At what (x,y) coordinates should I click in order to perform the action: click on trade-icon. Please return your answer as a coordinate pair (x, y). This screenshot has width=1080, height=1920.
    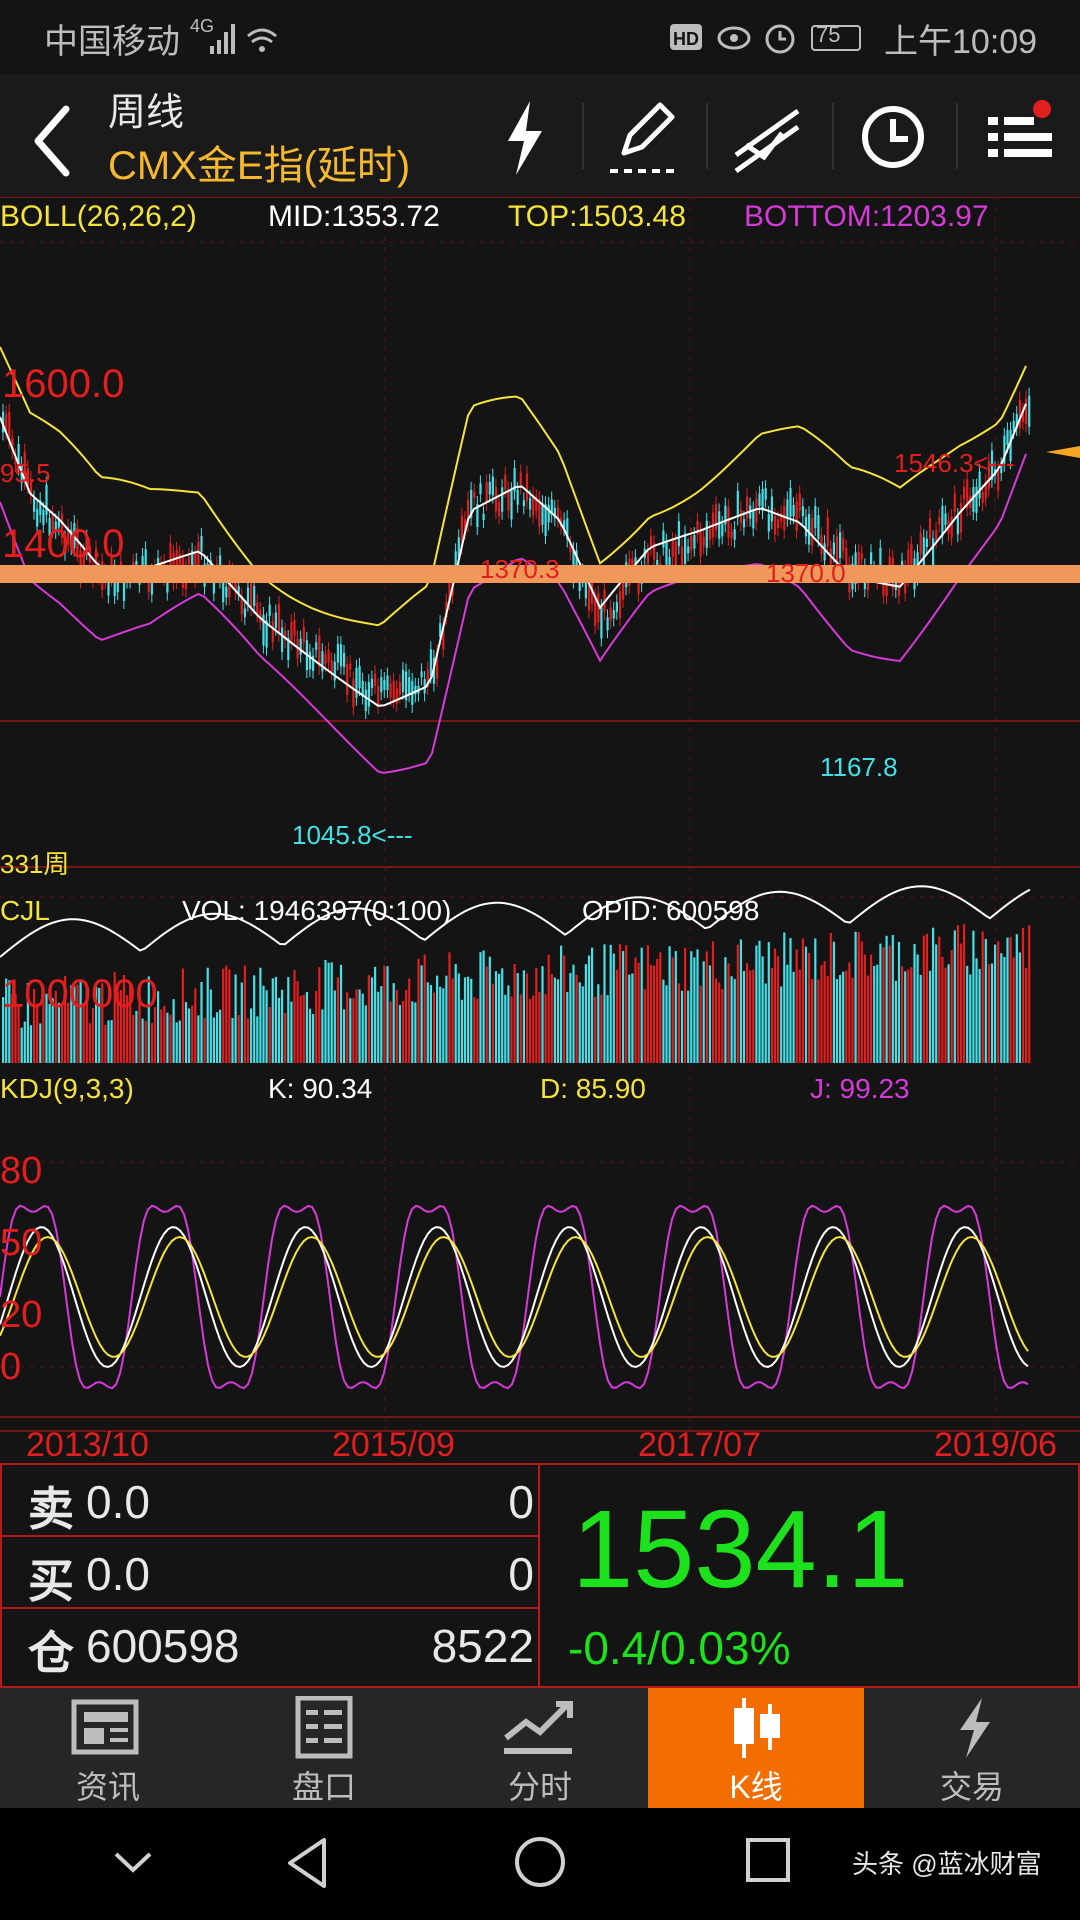
    Looking at the image, I should click on (975, 1728).